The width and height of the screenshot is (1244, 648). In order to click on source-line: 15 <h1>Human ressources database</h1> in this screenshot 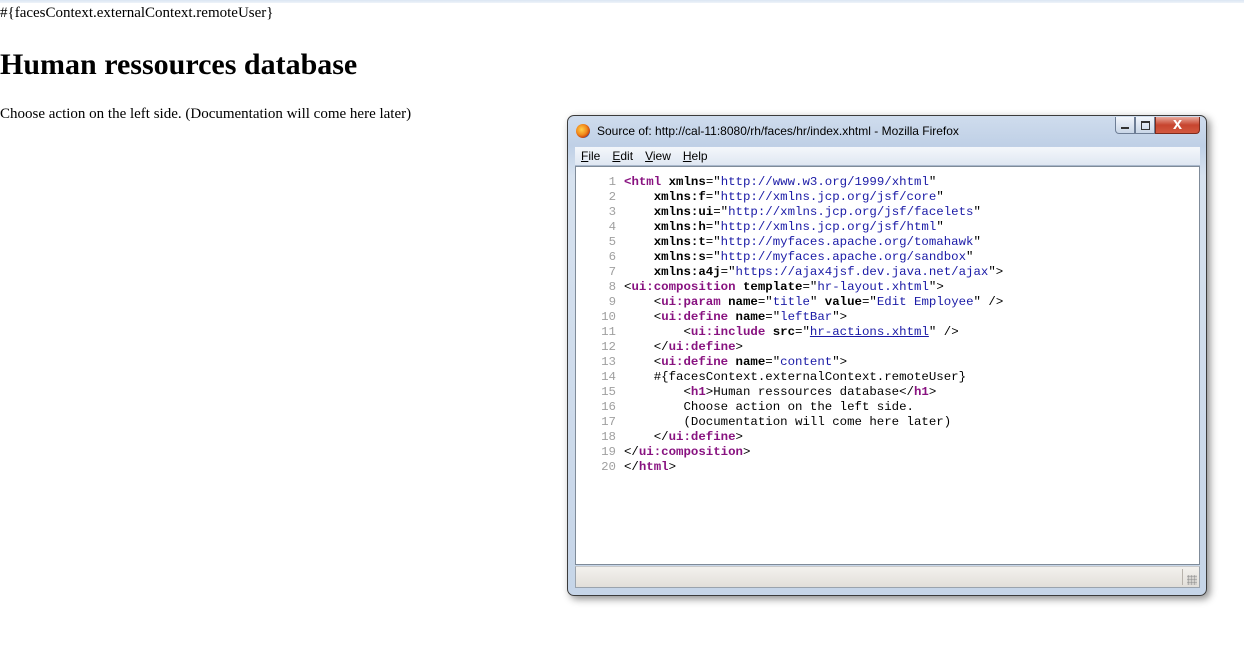, I will do `click(789, 392)`.